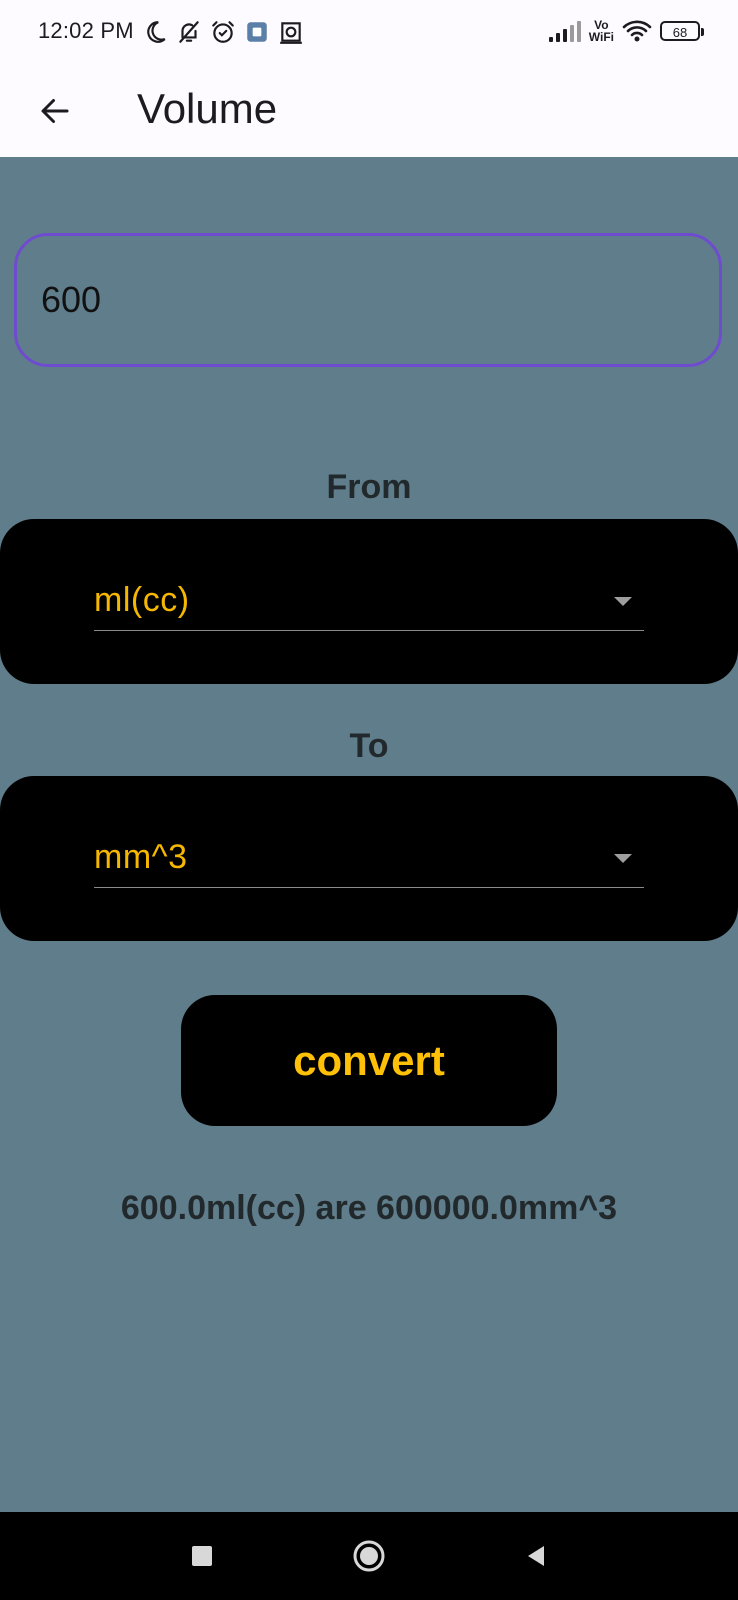  Describe the element at coordinates (682, 31) in the screenshot. I see `battery-icon: 68` at that location.